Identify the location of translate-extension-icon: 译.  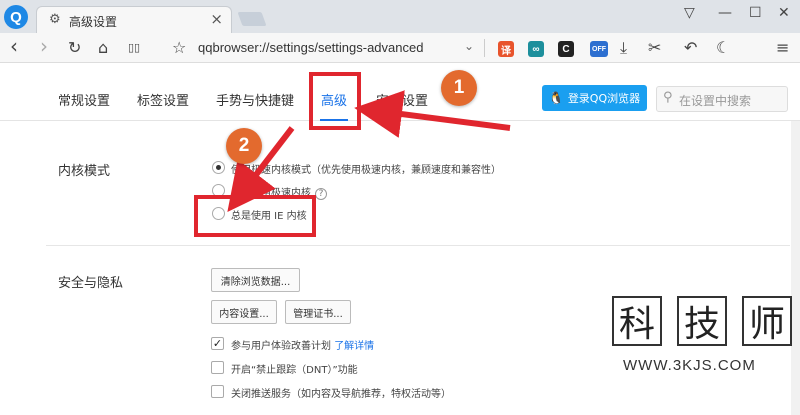
(506, 49).